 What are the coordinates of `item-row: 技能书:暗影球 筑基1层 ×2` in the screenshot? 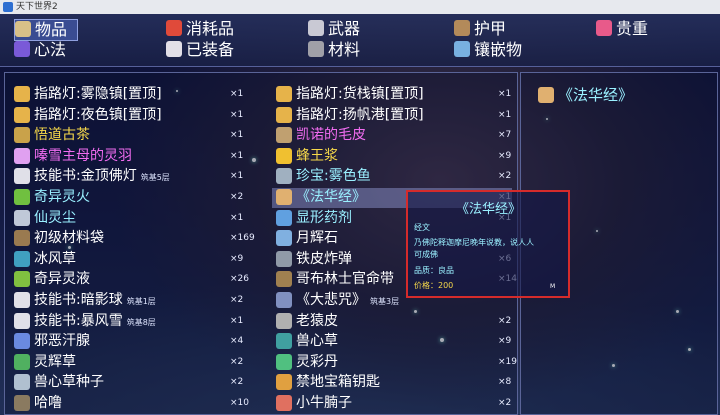 It's located at (134, 300).